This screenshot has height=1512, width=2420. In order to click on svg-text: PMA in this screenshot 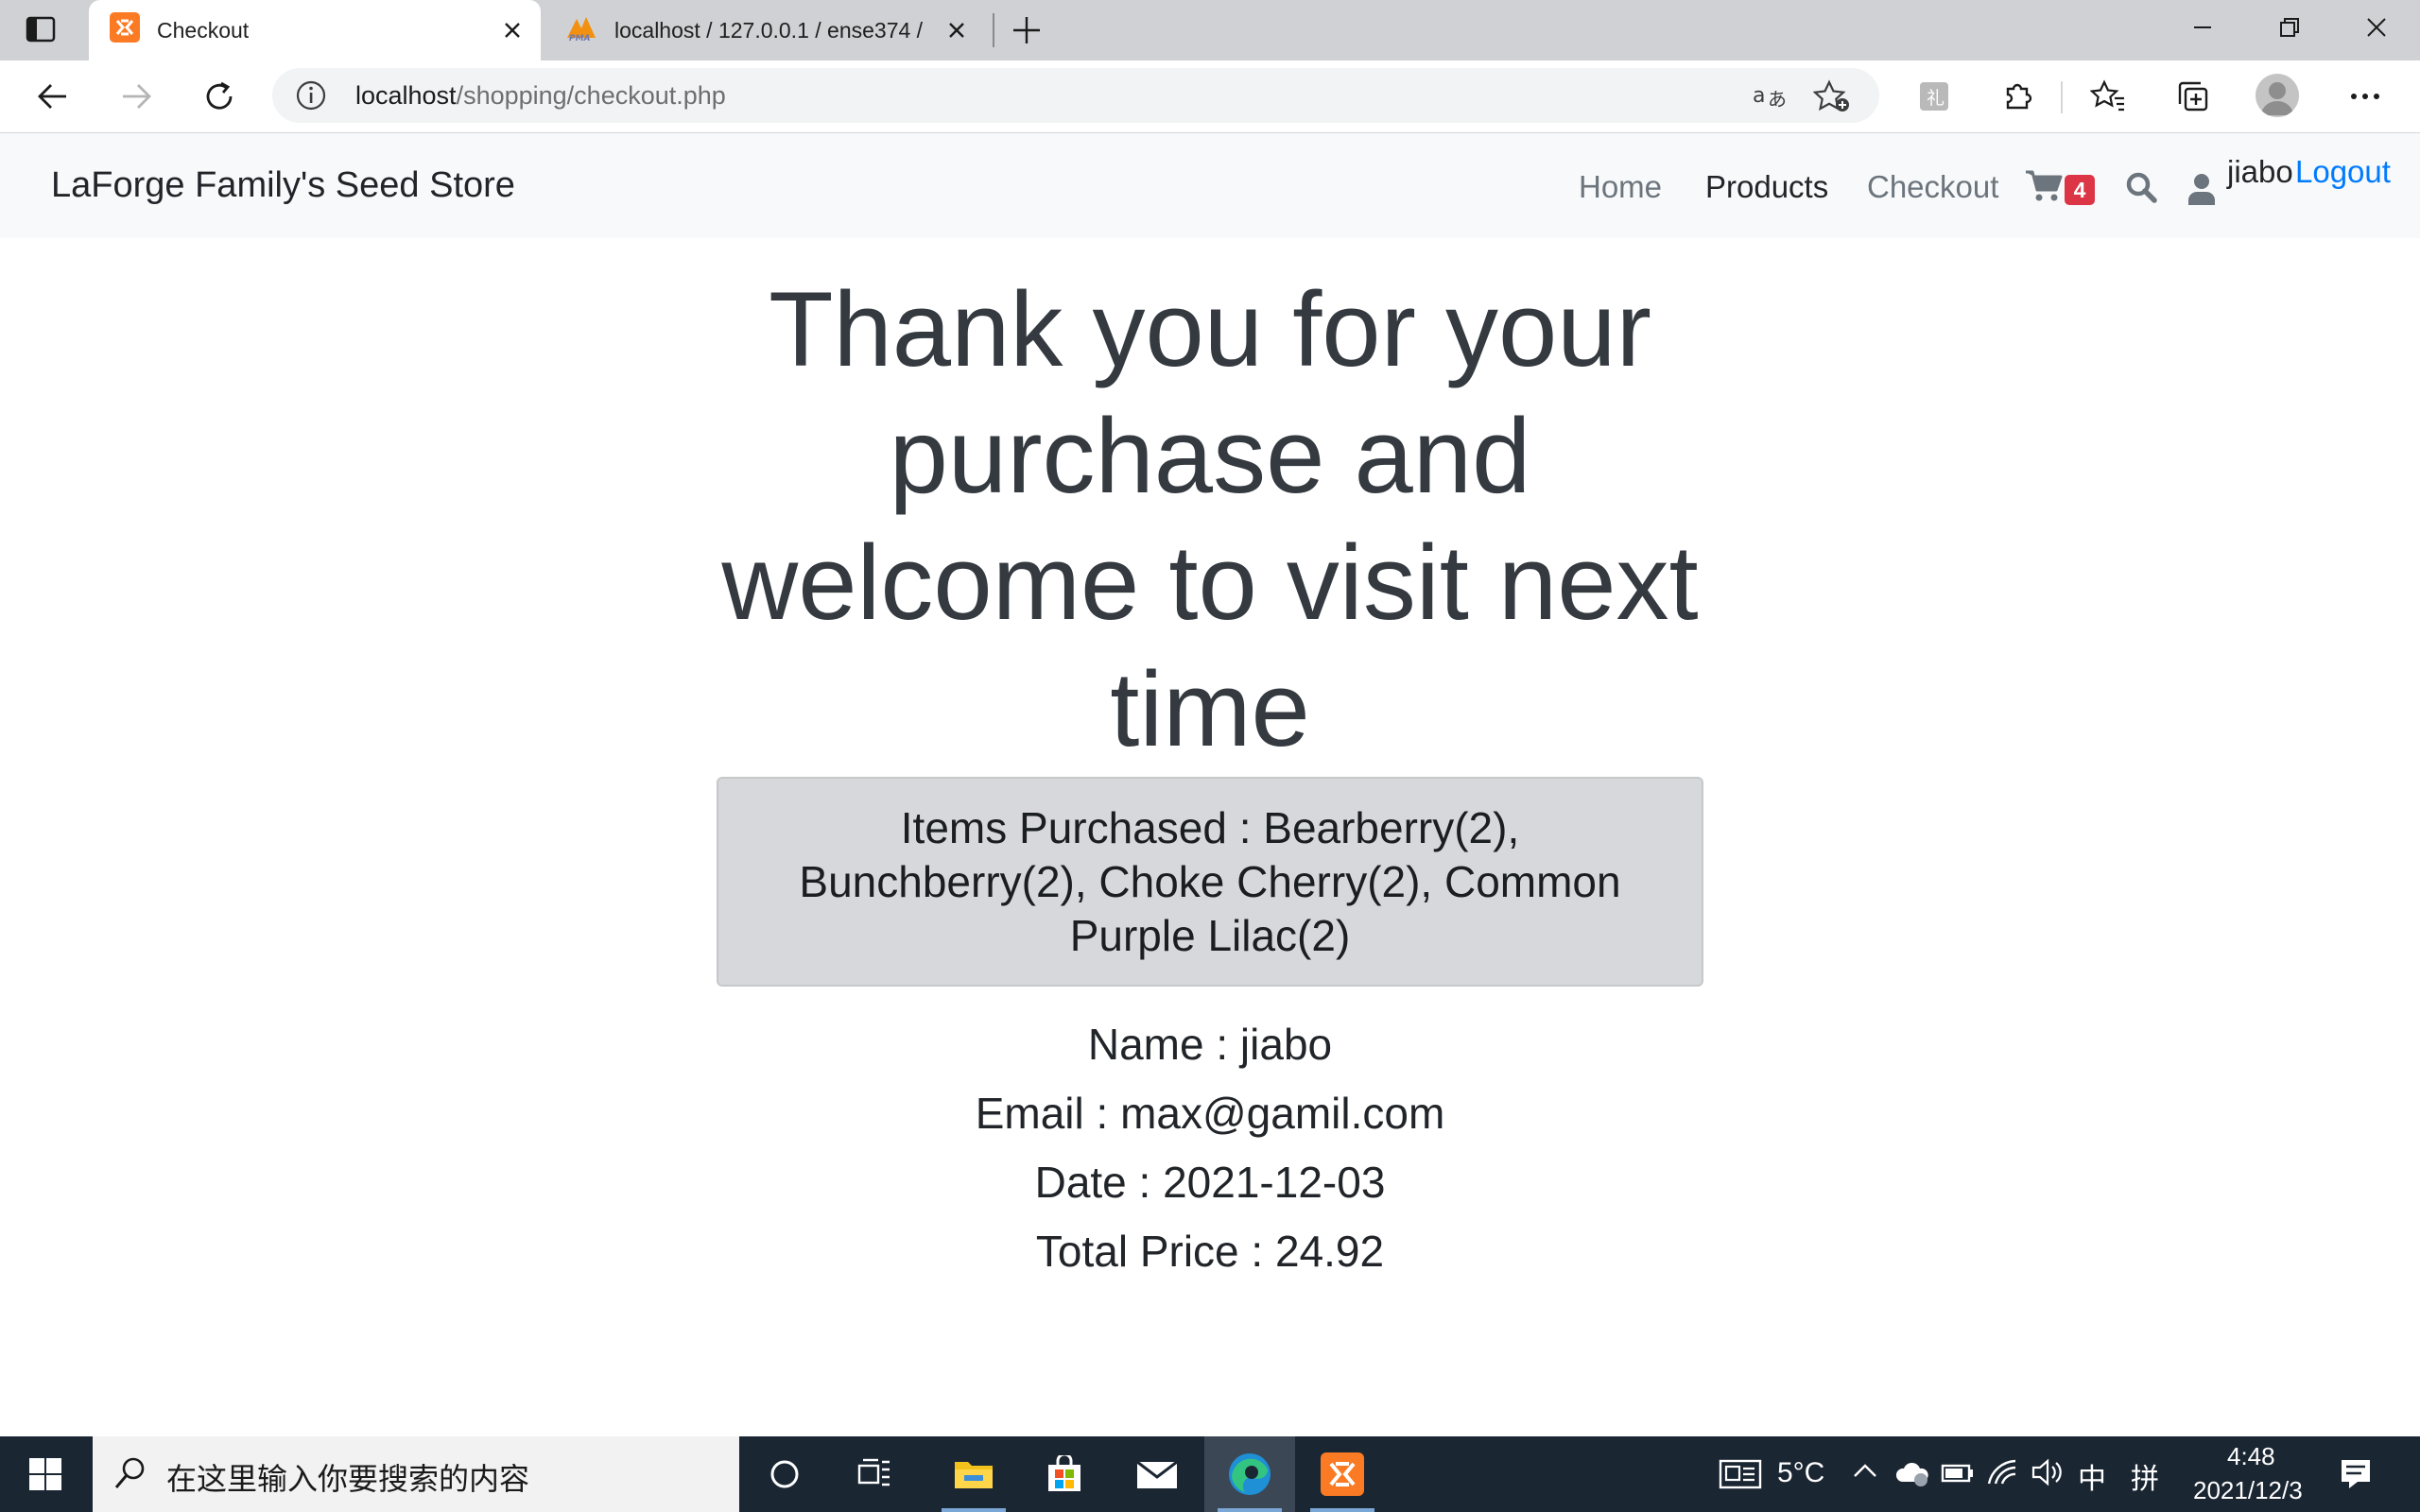, I will do `click(580, 38)`.